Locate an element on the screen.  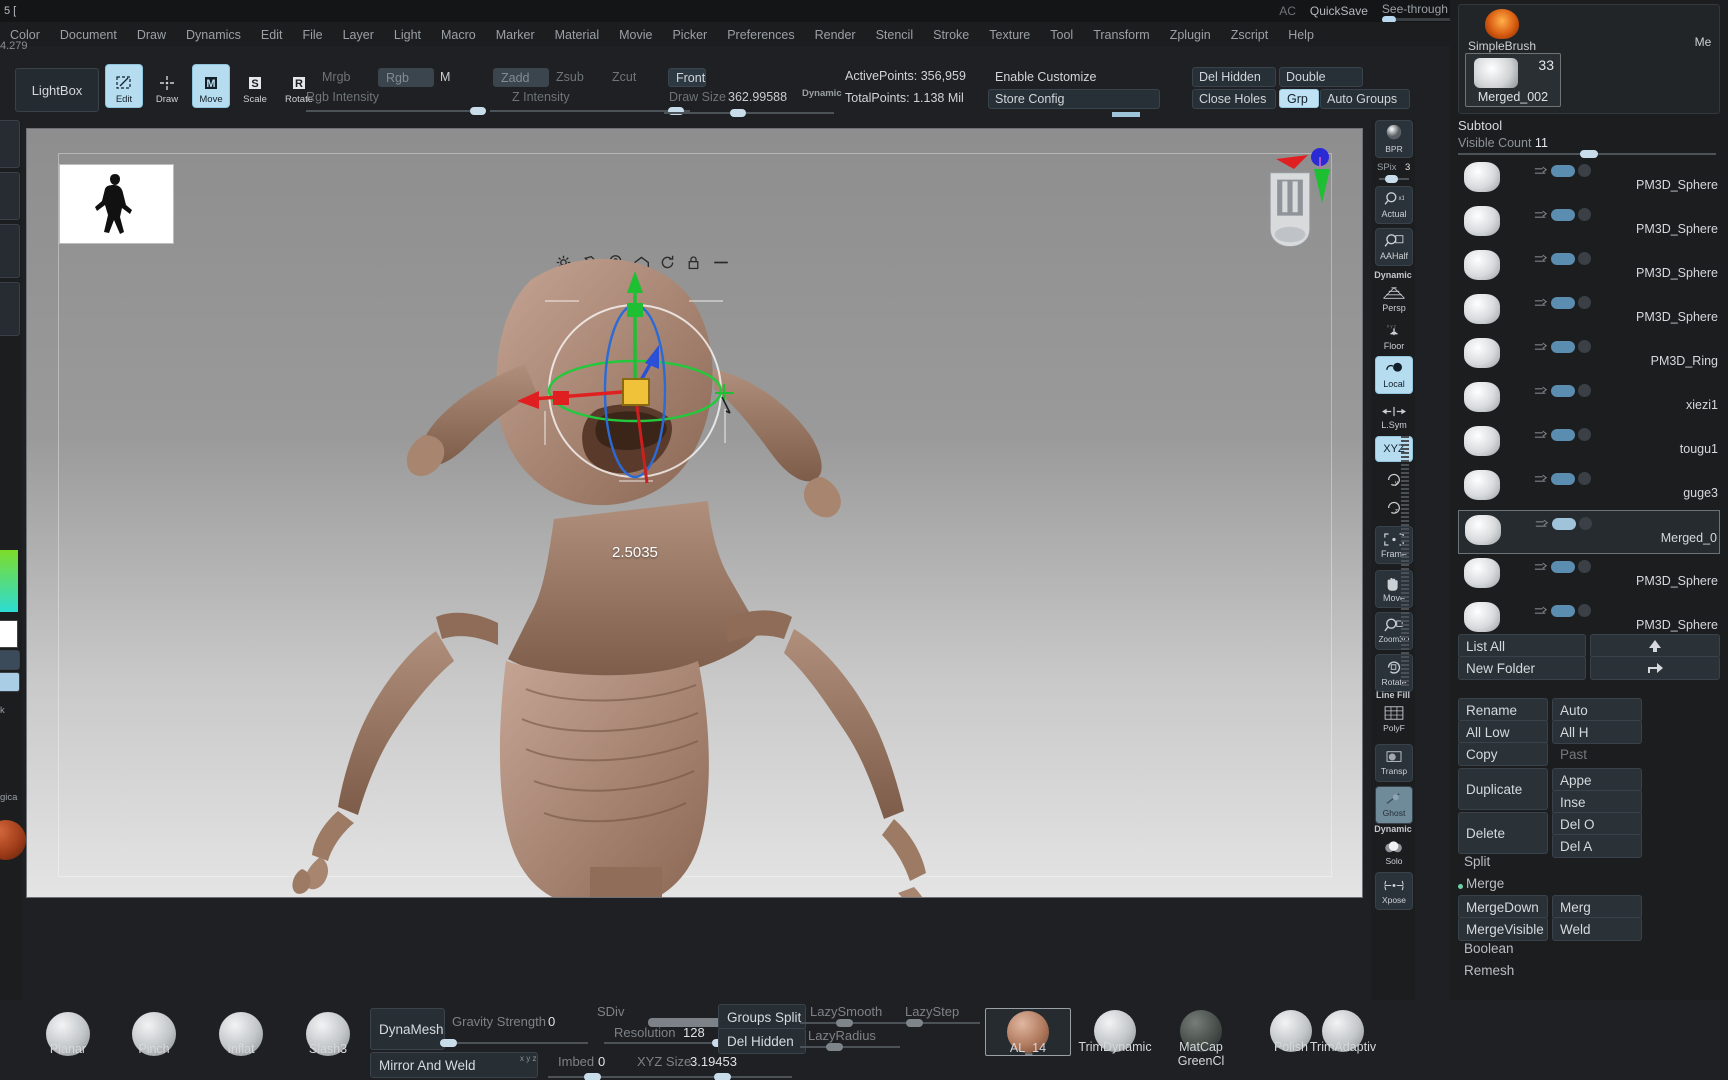
menu-item-picker: Picker is located at coordinates (689, 34).